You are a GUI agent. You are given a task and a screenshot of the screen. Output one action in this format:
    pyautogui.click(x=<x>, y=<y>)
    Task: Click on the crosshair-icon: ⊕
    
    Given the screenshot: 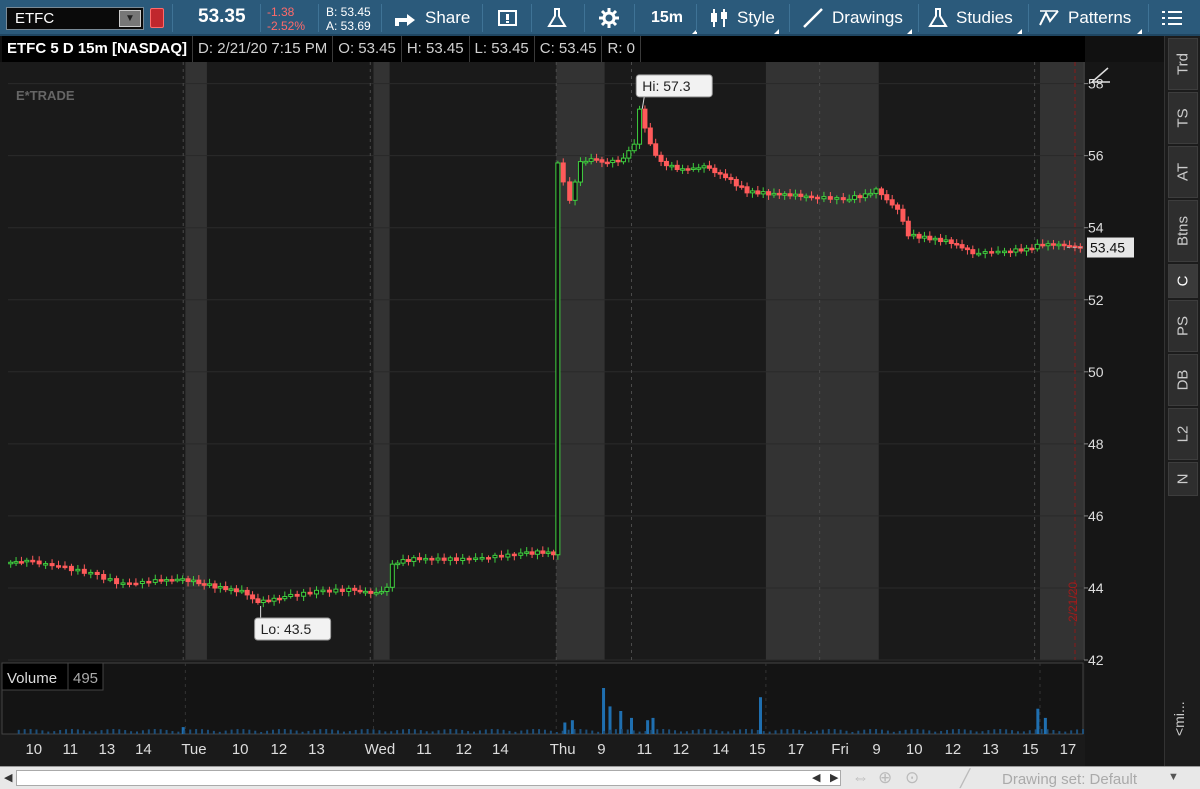 What is the action you would take?
    pyautogui.click(x=885, y=778)
    